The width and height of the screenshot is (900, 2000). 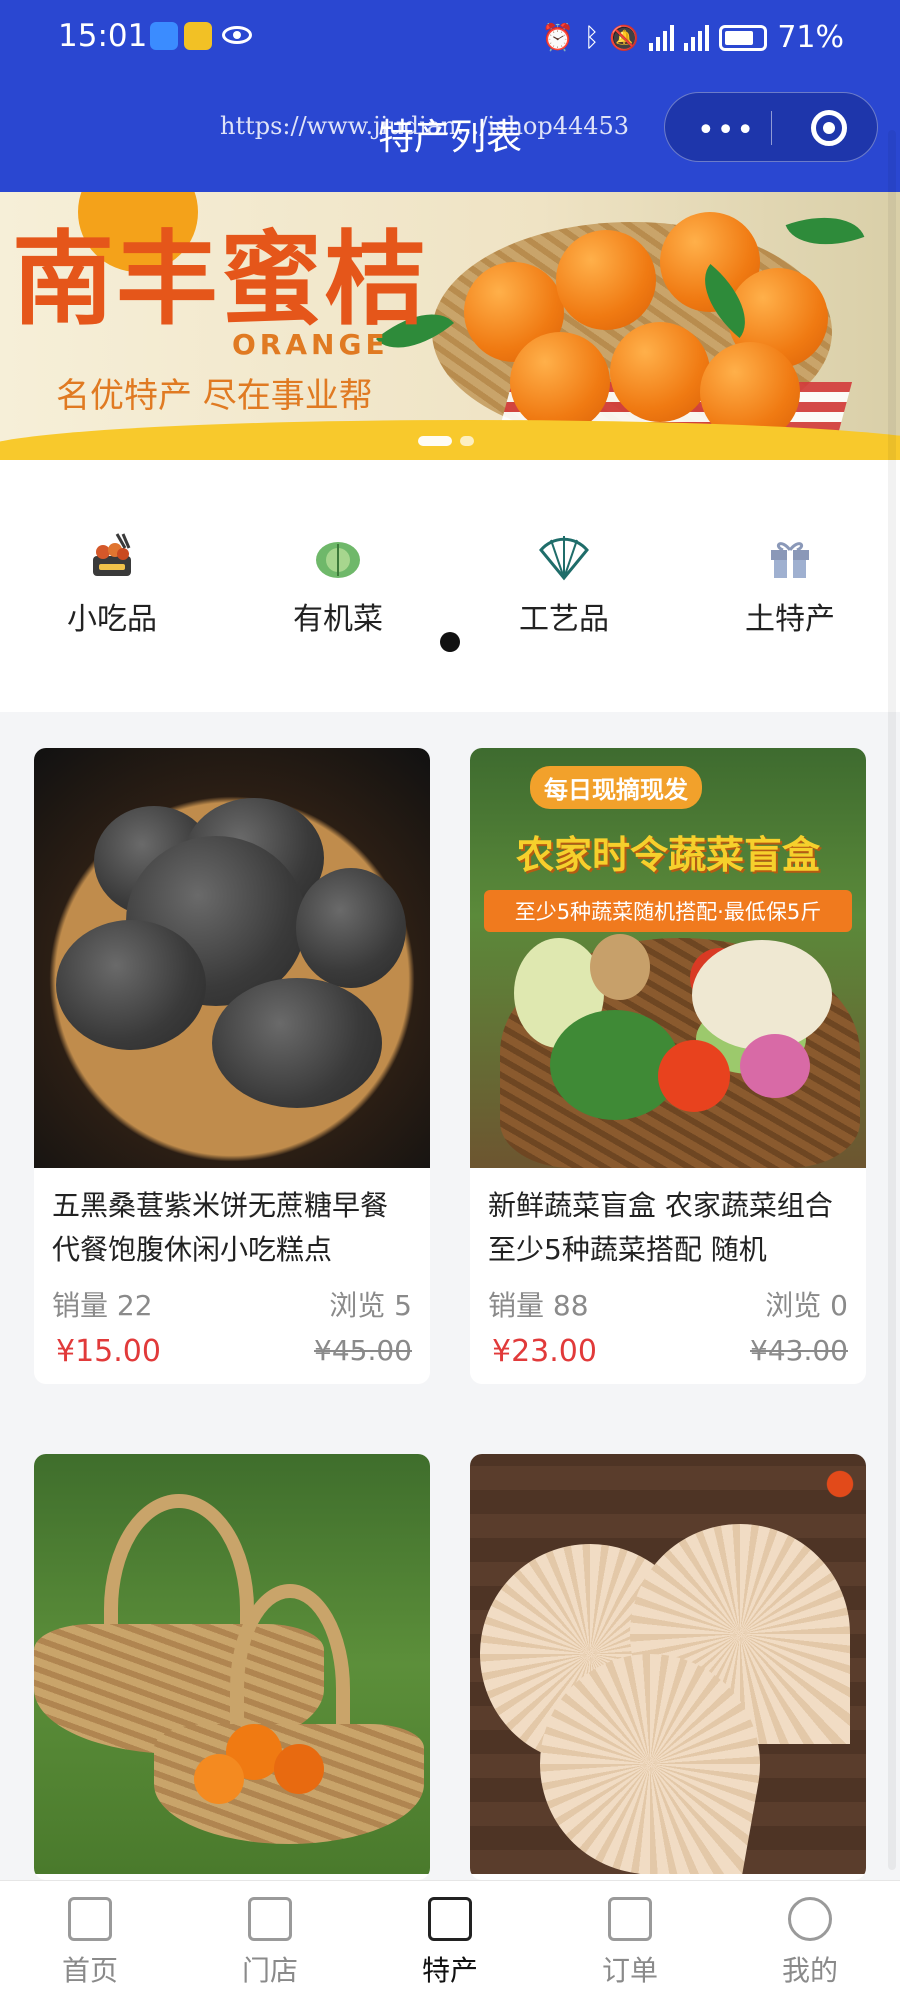 What do you see at coordinates (557, 37) in the screenshot?
I see `alarm-icon: ⏰` at bounding box center [557, 37].